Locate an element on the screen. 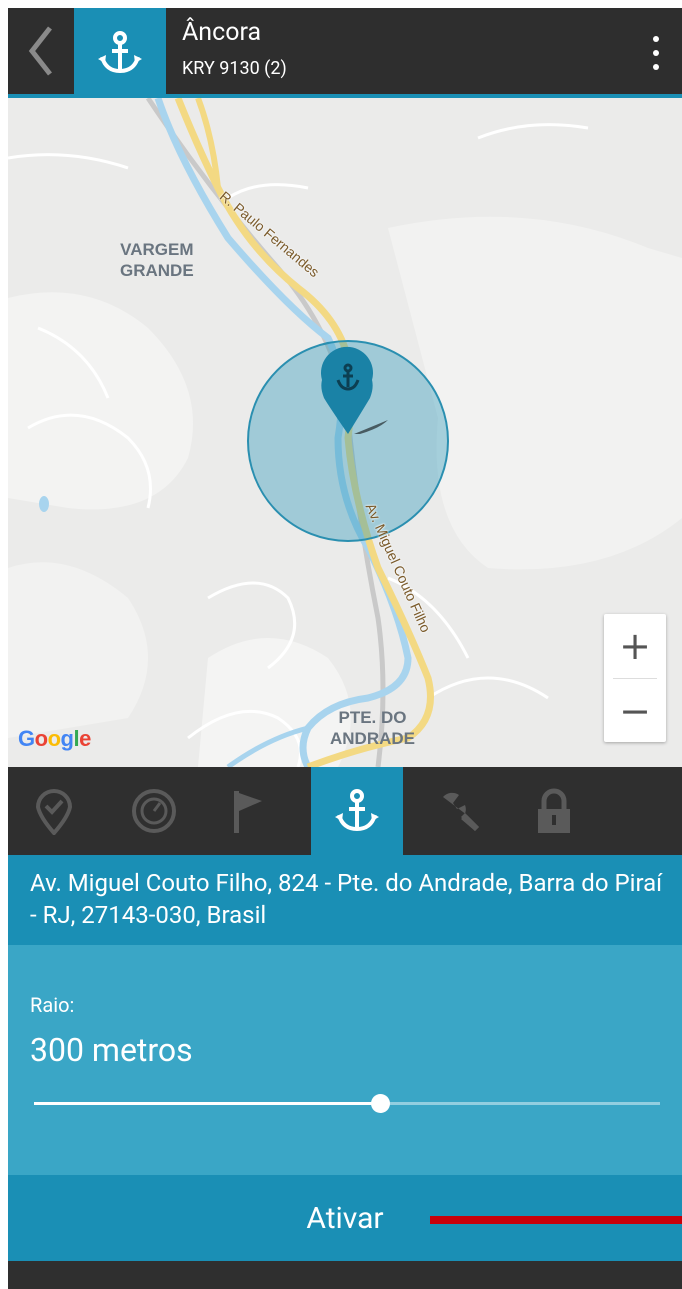  flag-icon is located at coordinates (248, 812).